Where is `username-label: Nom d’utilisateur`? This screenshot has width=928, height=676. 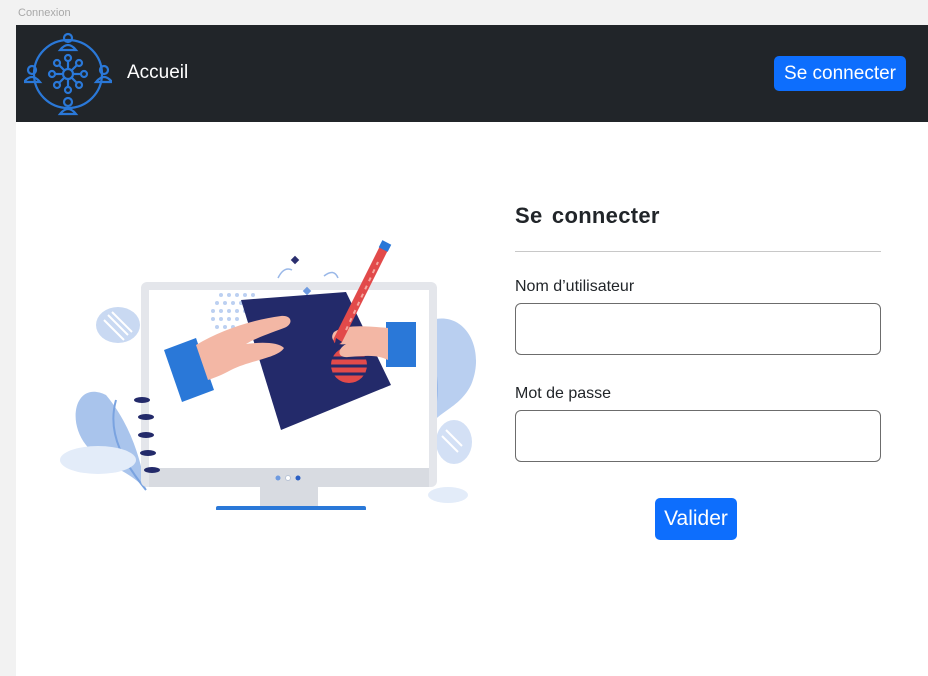
username-label: Nom d’utilisateur is located at coordinates (575, 286).